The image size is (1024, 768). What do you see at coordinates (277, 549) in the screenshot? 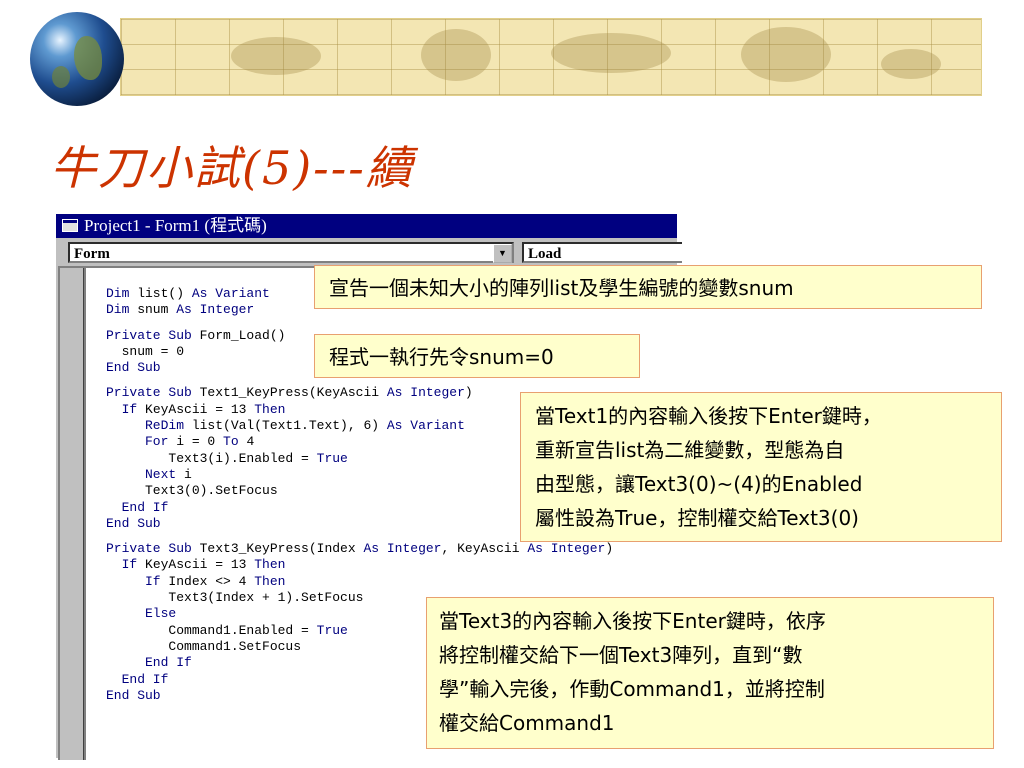
I see `code-token: Text3_KeyPress(Index` at bounding box center [277, 549].